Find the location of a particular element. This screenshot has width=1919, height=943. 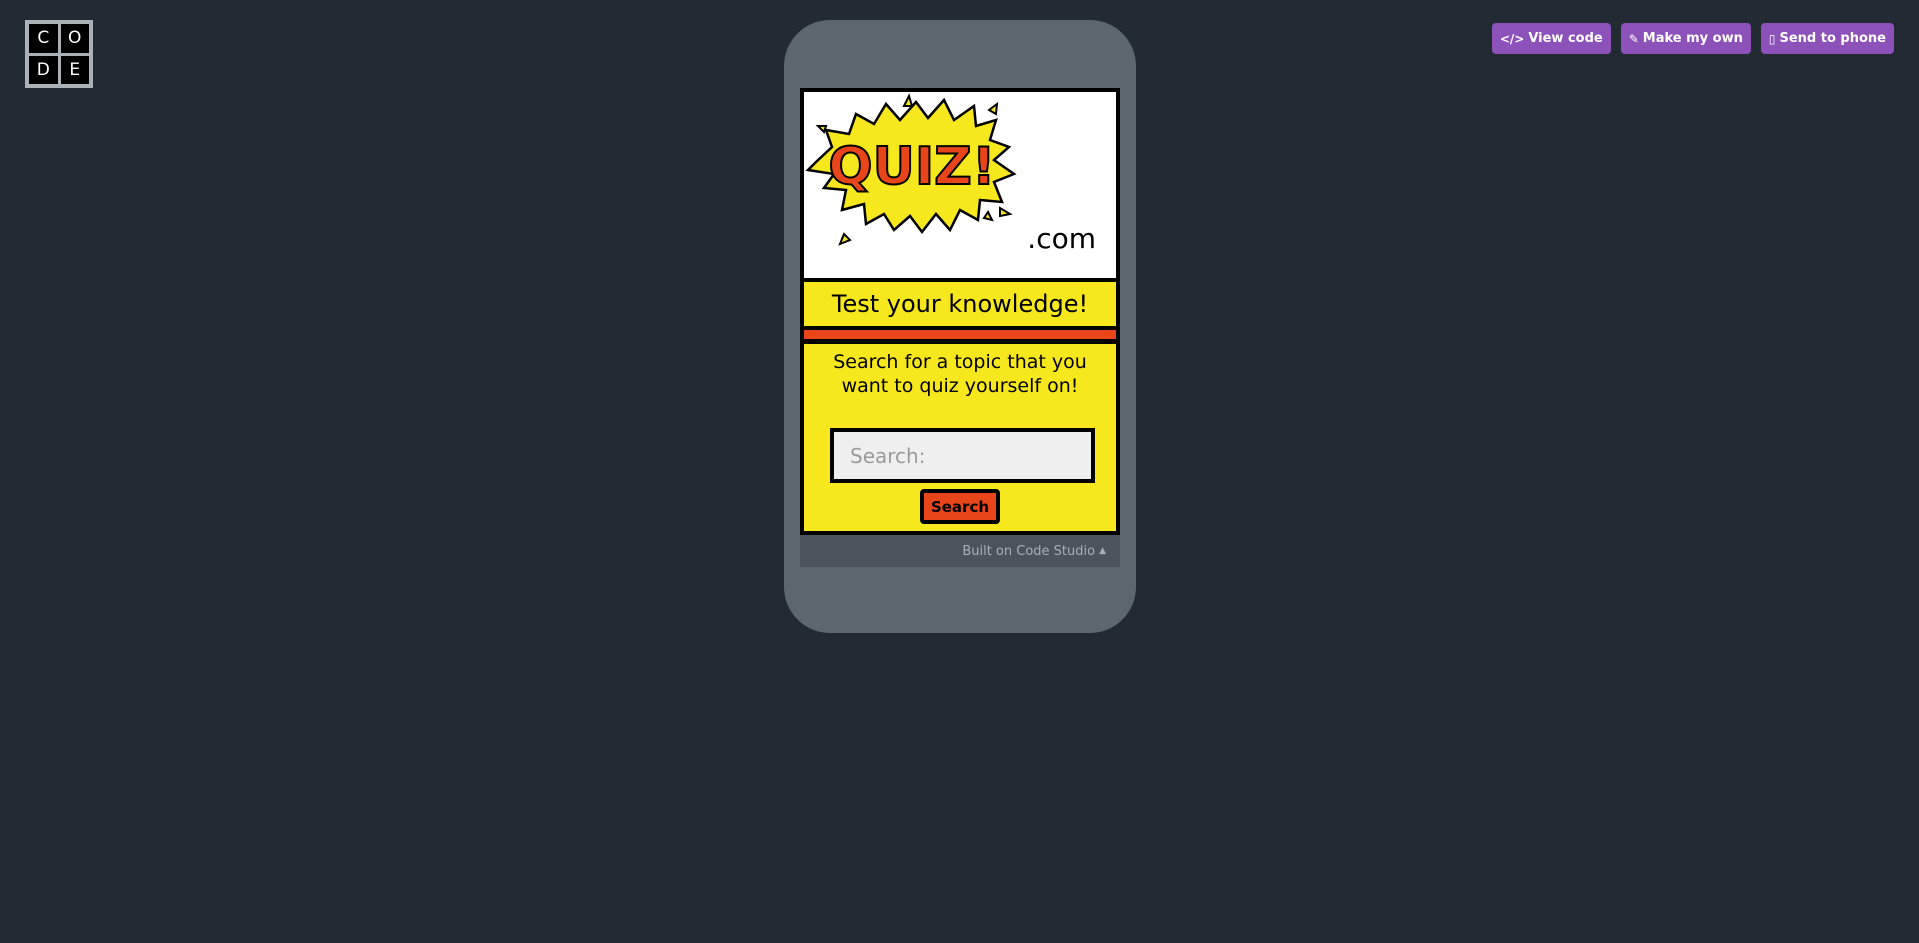

logo-letter: D is located at coordinates (43, 69).